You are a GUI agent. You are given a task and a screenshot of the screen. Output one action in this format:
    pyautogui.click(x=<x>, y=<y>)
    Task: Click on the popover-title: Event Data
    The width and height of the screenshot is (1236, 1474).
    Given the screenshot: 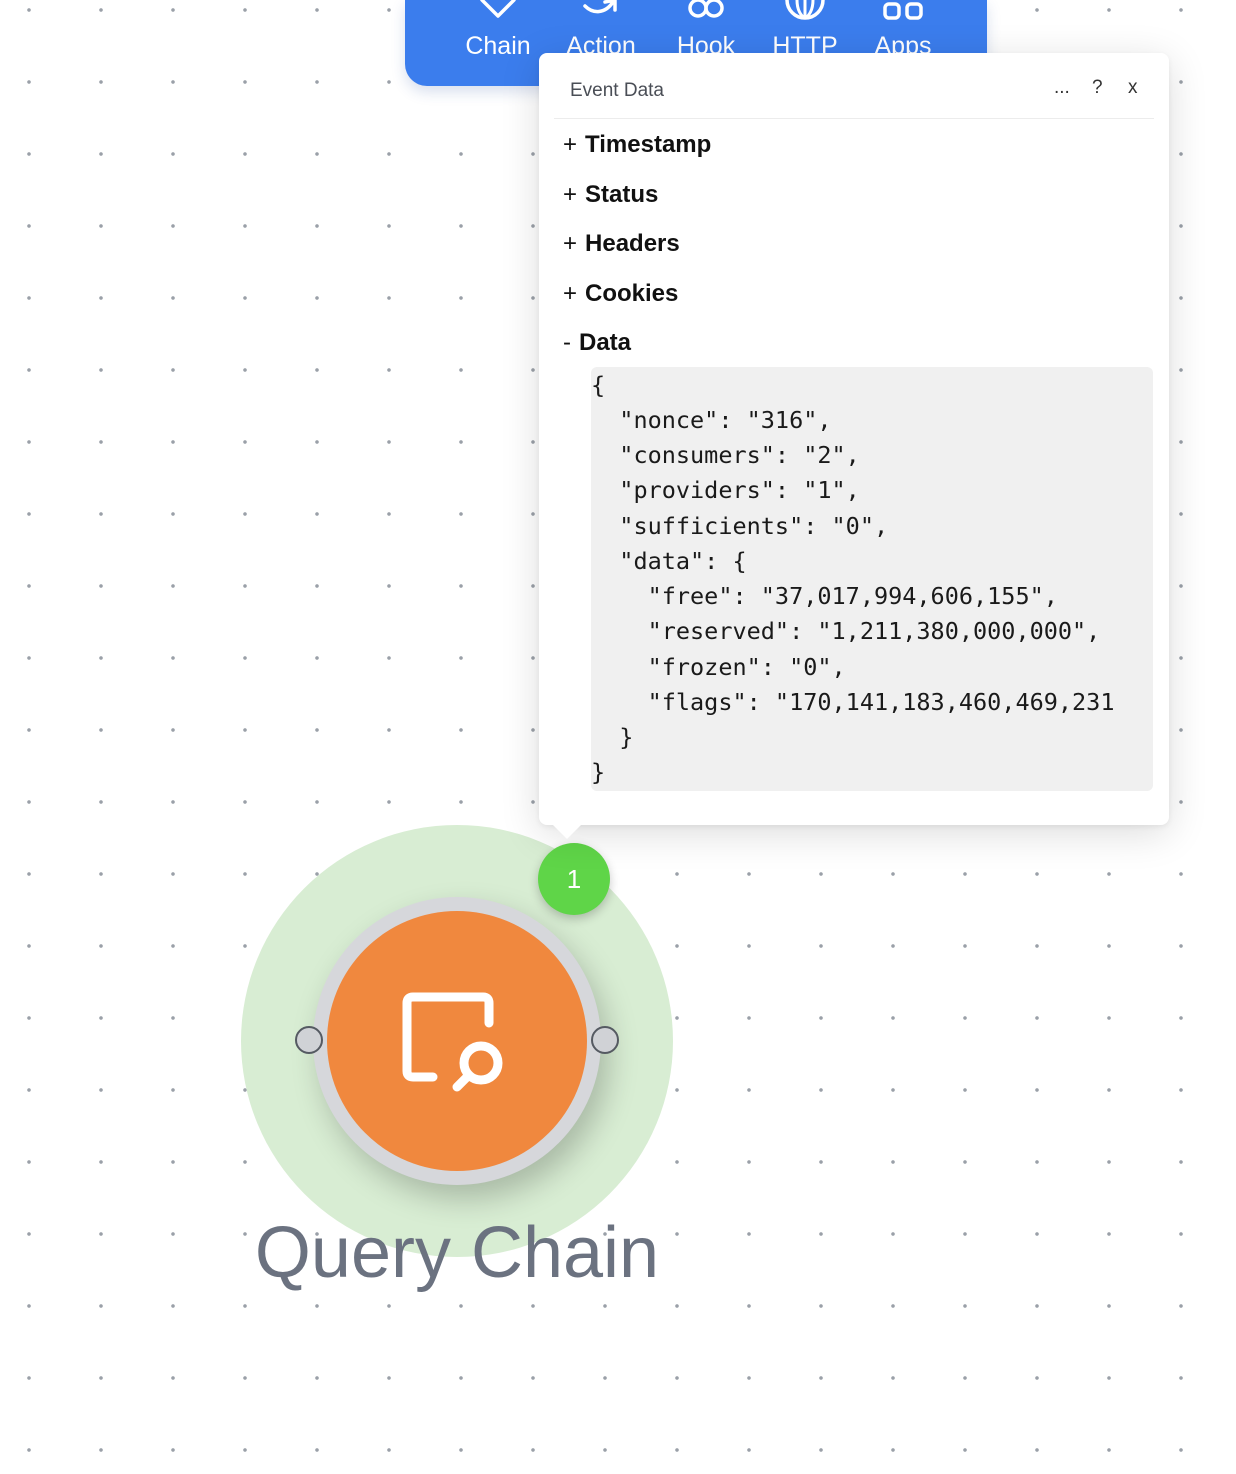 What is the action you would take?
    pyautogui.click(x=617, y=90)
    